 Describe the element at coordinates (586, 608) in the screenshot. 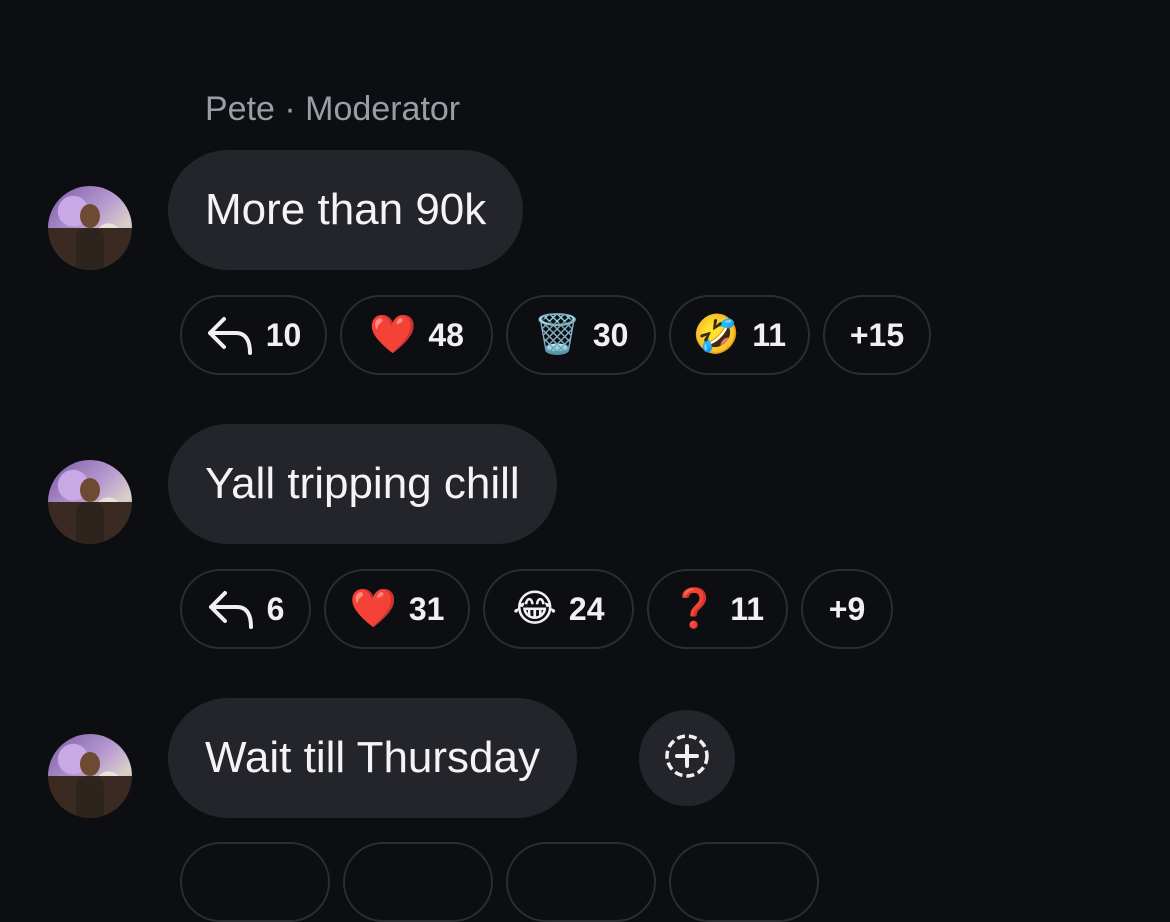

I see `reaction-count: 24` at that location.